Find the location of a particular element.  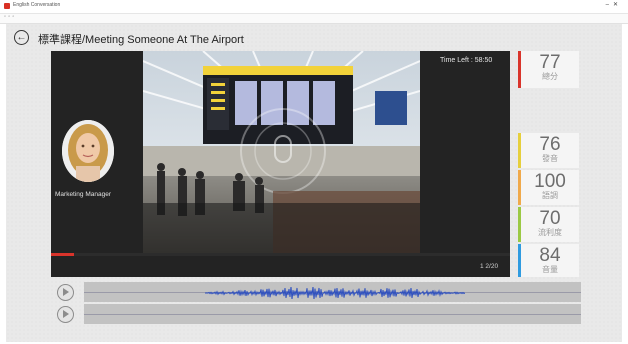

score-value: 77 is located at coordinates (550, 62).